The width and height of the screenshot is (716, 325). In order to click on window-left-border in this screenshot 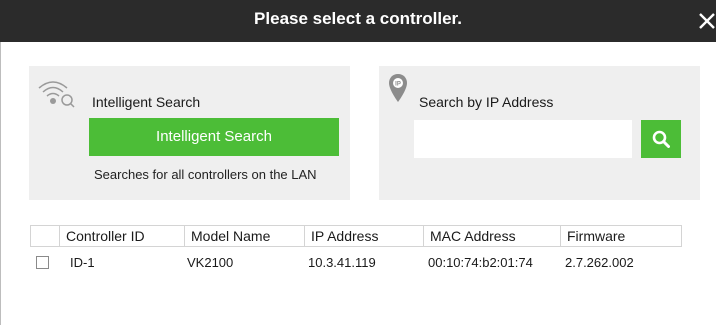, I will do `click(0, 183)`.